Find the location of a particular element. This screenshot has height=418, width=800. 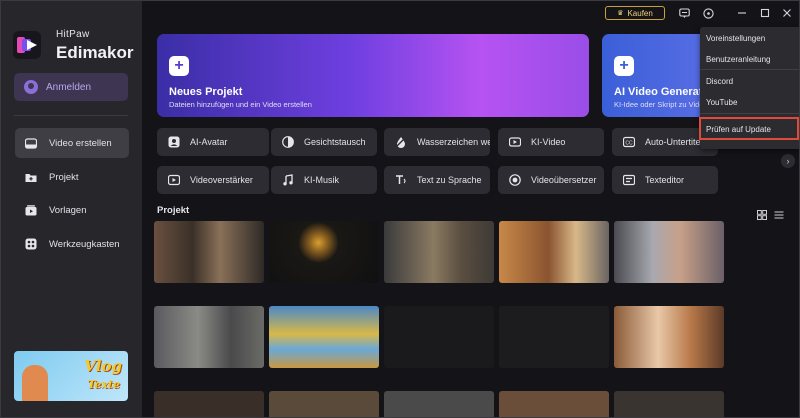

promo-line2: Texte is located at coordinates (103, 384).